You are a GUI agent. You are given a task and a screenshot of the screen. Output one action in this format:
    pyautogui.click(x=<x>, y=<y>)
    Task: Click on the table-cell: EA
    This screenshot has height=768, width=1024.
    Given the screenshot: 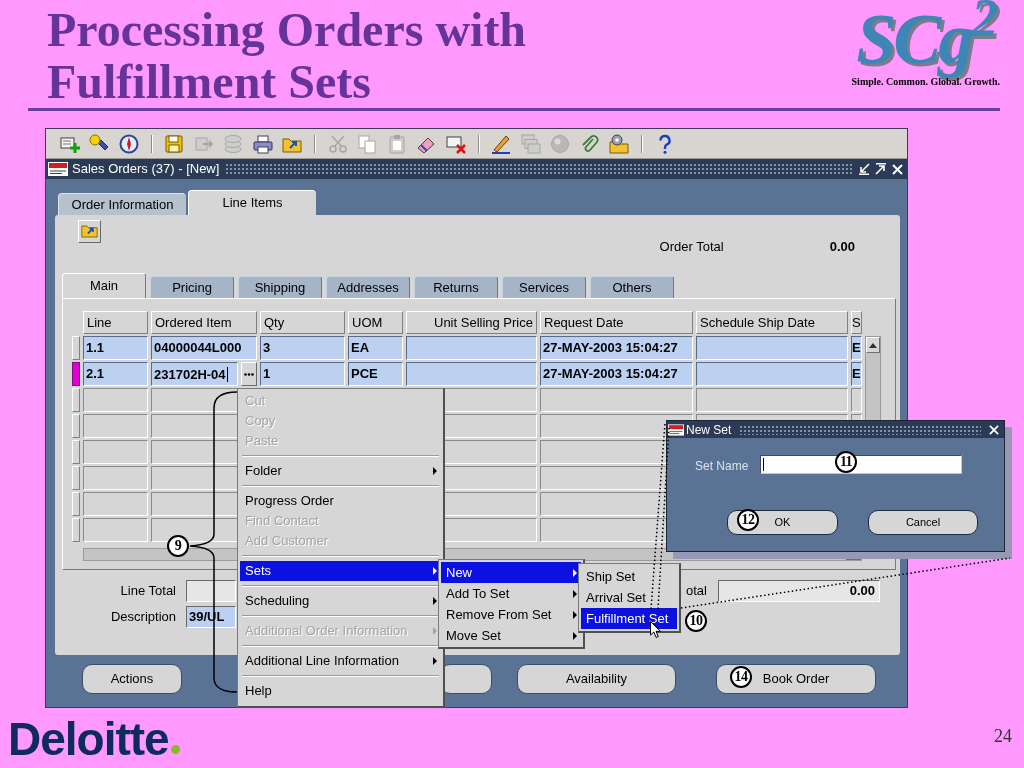 What is the action you would take?
    pyautogui.click(x=375, y=348)
    